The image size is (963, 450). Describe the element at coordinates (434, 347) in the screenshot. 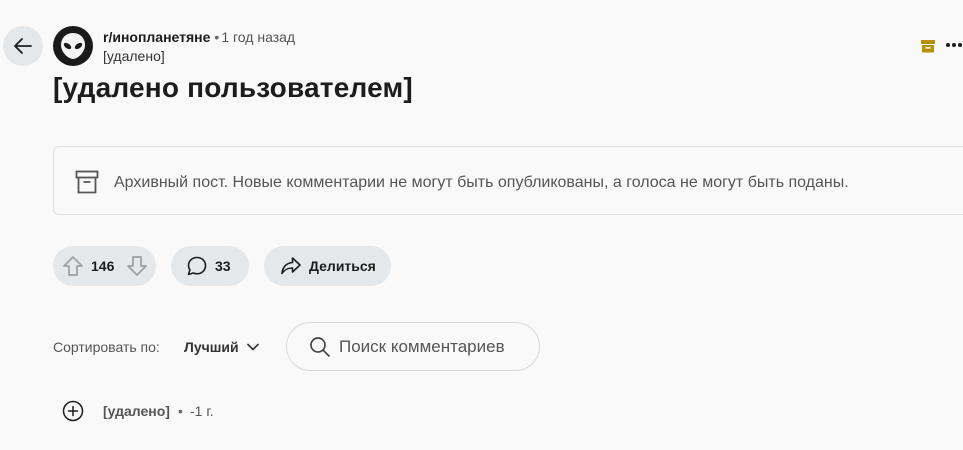

I see `search-input` at that location.